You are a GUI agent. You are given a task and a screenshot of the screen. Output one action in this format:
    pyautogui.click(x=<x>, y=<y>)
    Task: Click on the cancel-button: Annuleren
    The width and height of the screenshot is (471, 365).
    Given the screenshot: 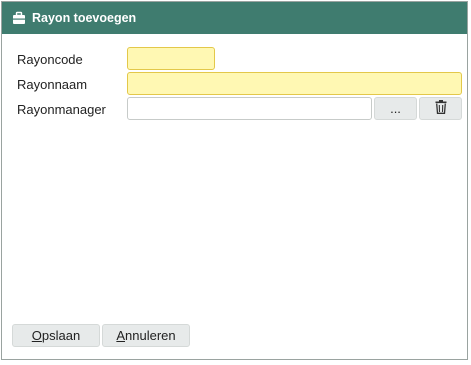 What is the action you would take?
    pyautogui.click(x=146, y=335)
    